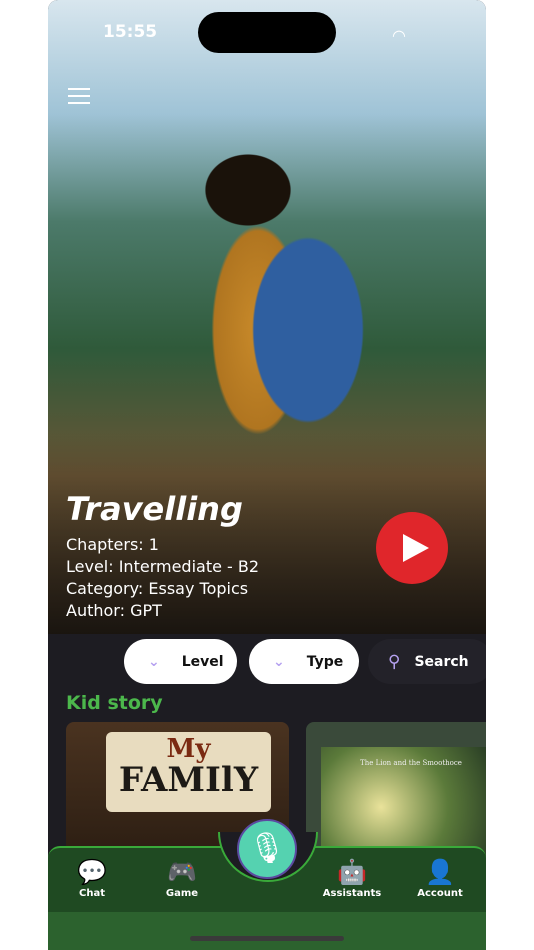 This screenshot has width=534, height=950. Describe the element at coordinates (267, 931) in the screenshot. I see `bottom-bar` at that location.